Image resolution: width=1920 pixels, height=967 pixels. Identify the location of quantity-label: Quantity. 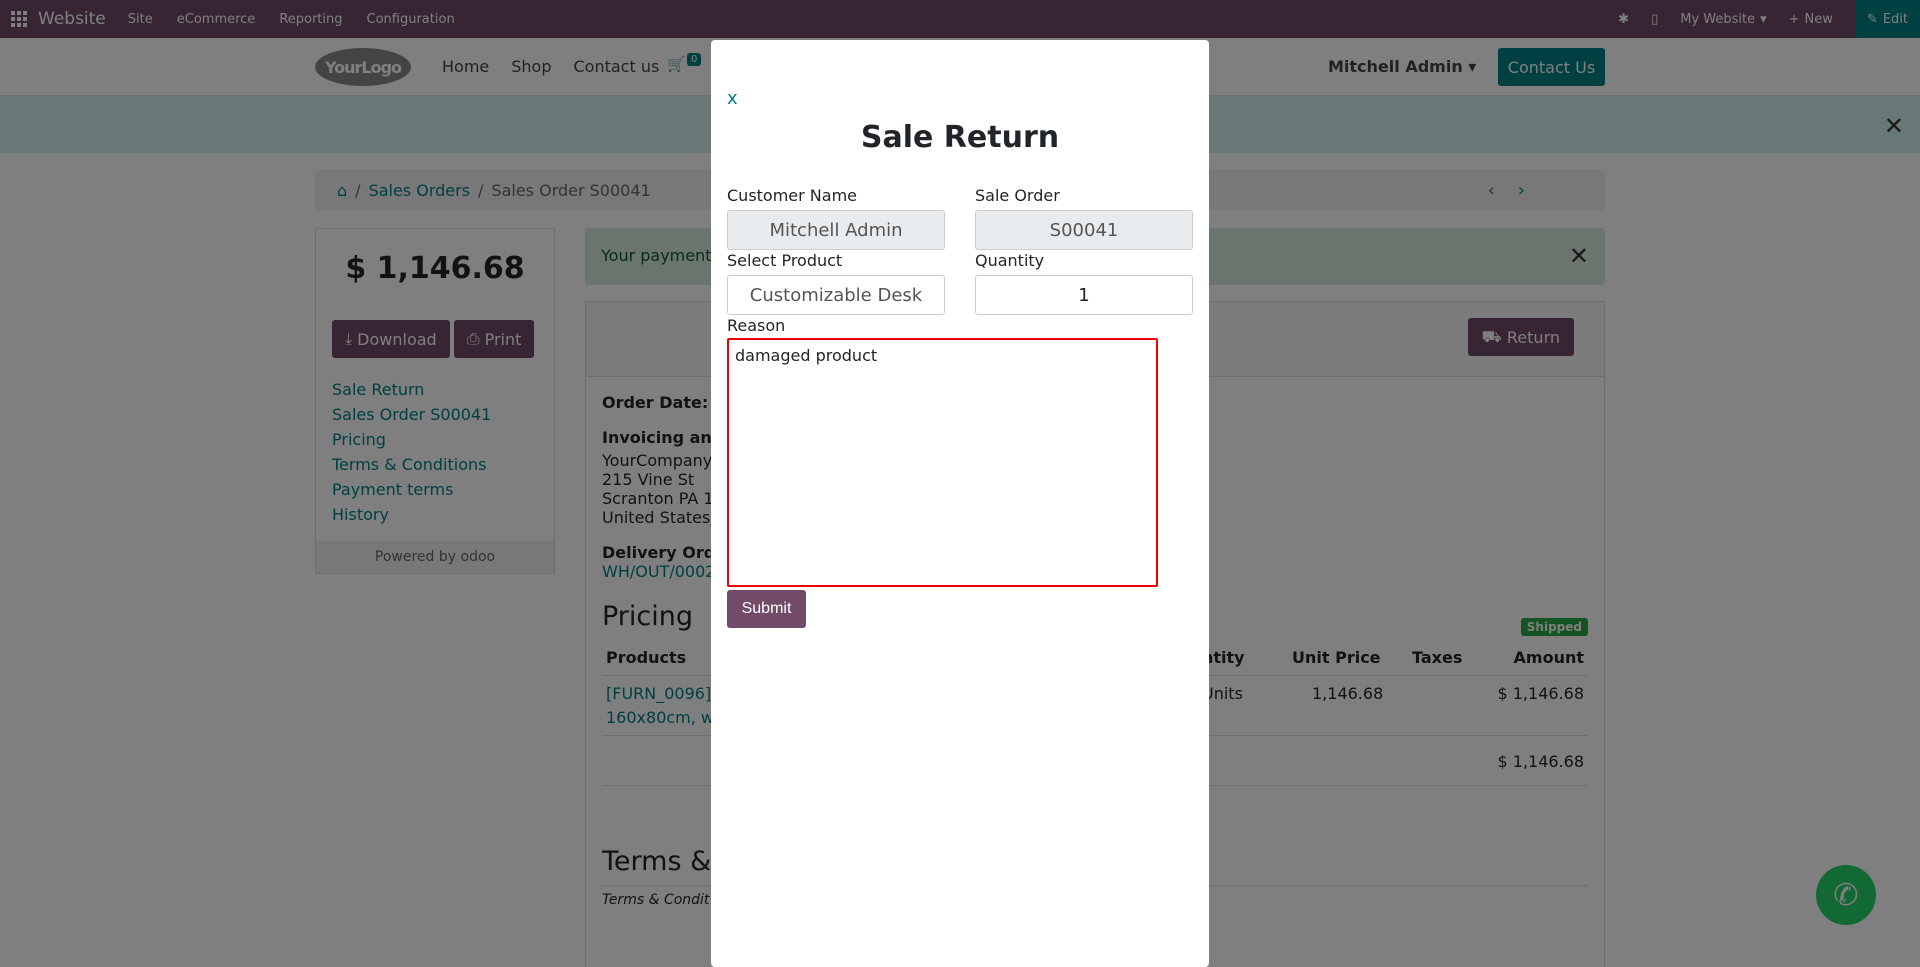
(1010, 260).